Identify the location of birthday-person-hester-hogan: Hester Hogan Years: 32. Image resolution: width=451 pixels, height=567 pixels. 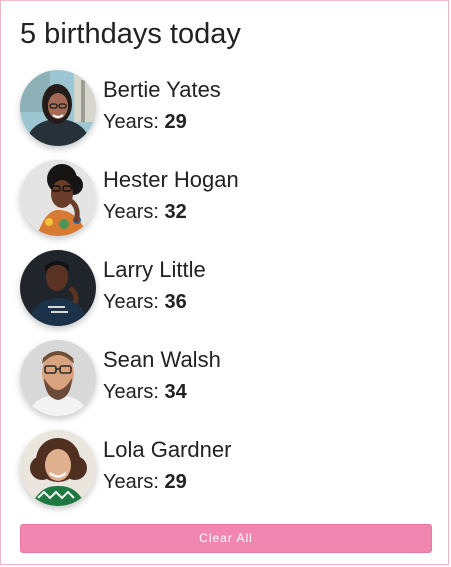
(220, 199).